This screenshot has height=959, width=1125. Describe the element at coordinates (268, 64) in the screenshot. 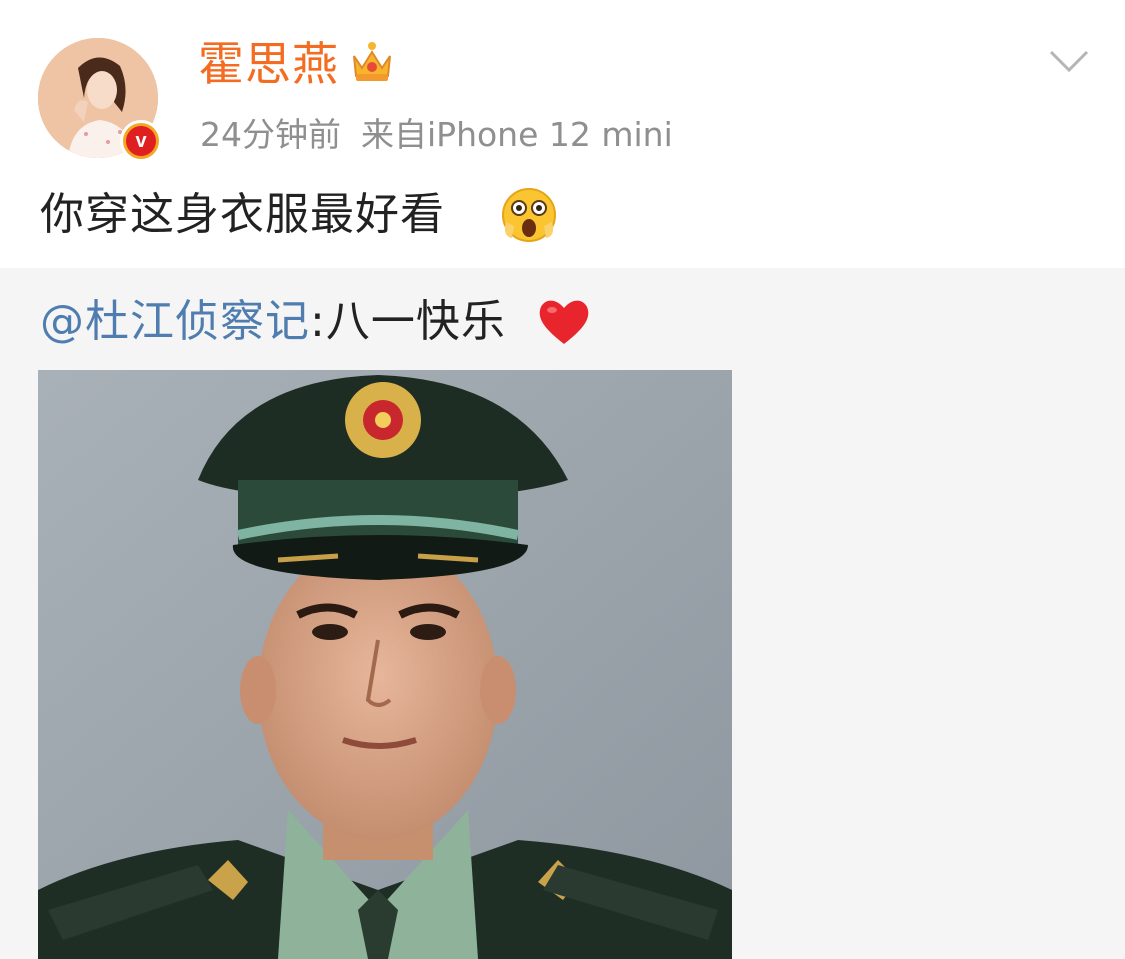

I see `username: 霍思燕` at that location.